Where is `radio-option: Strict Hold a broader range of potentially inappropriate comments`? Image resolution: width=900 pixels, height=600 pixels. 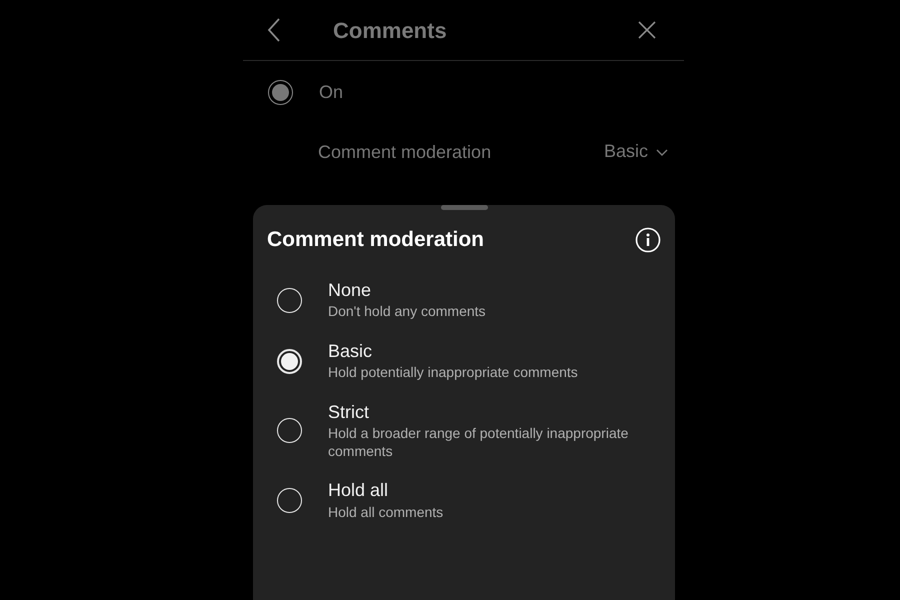 radio-option: Strict Hold a broader range of potentially inappropriate comments is located at coordinates (464, 431).